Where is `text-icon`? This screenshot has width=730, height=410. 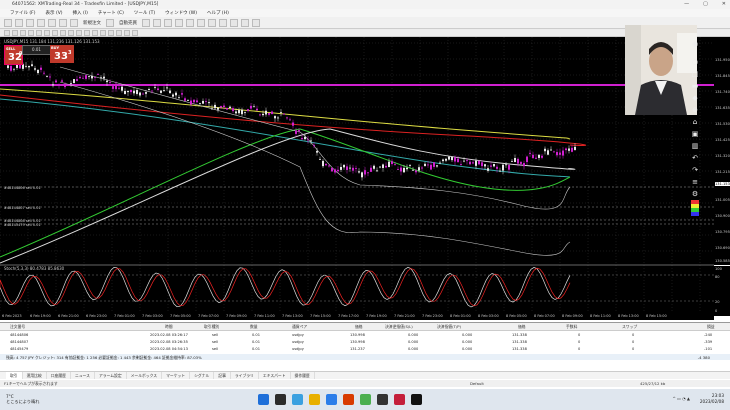 text-icon is located at coordinates (63, 32).